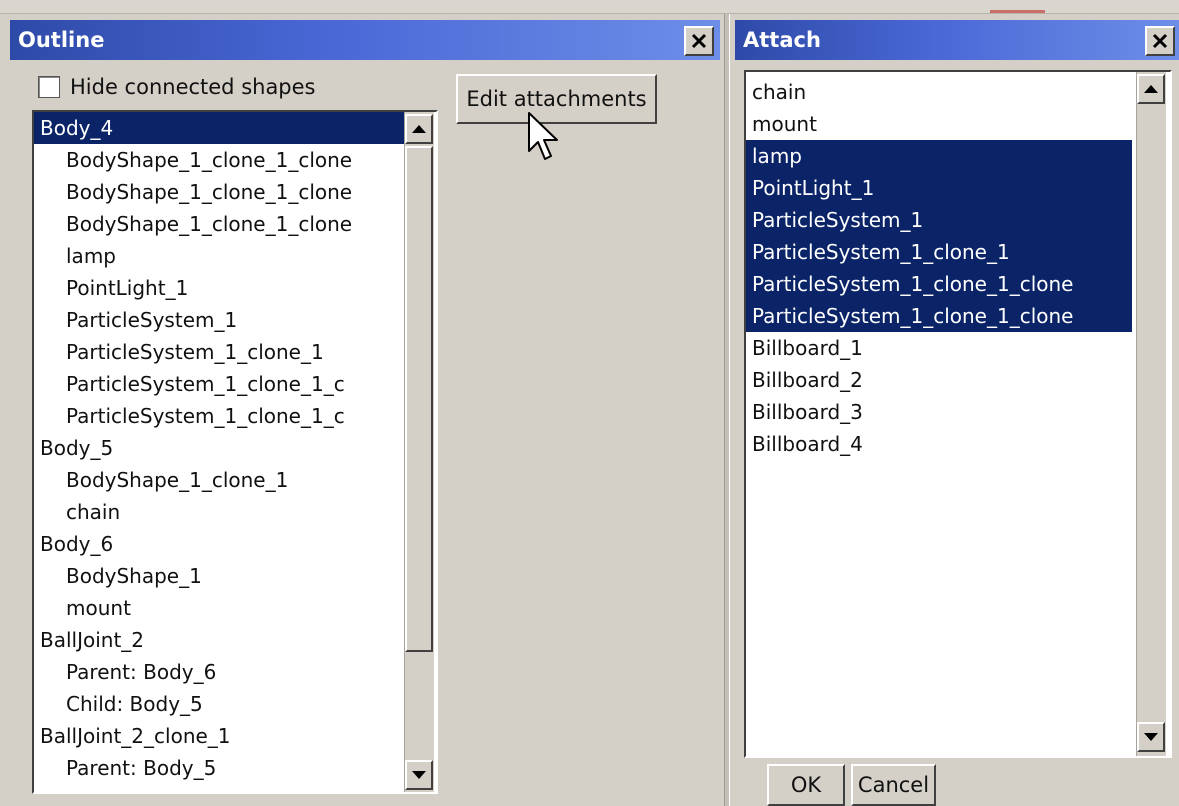 Image resolution: width=1179 pixels, height=806 pixels. I want to click on outline-scroll-up-button, so click(419, 129).